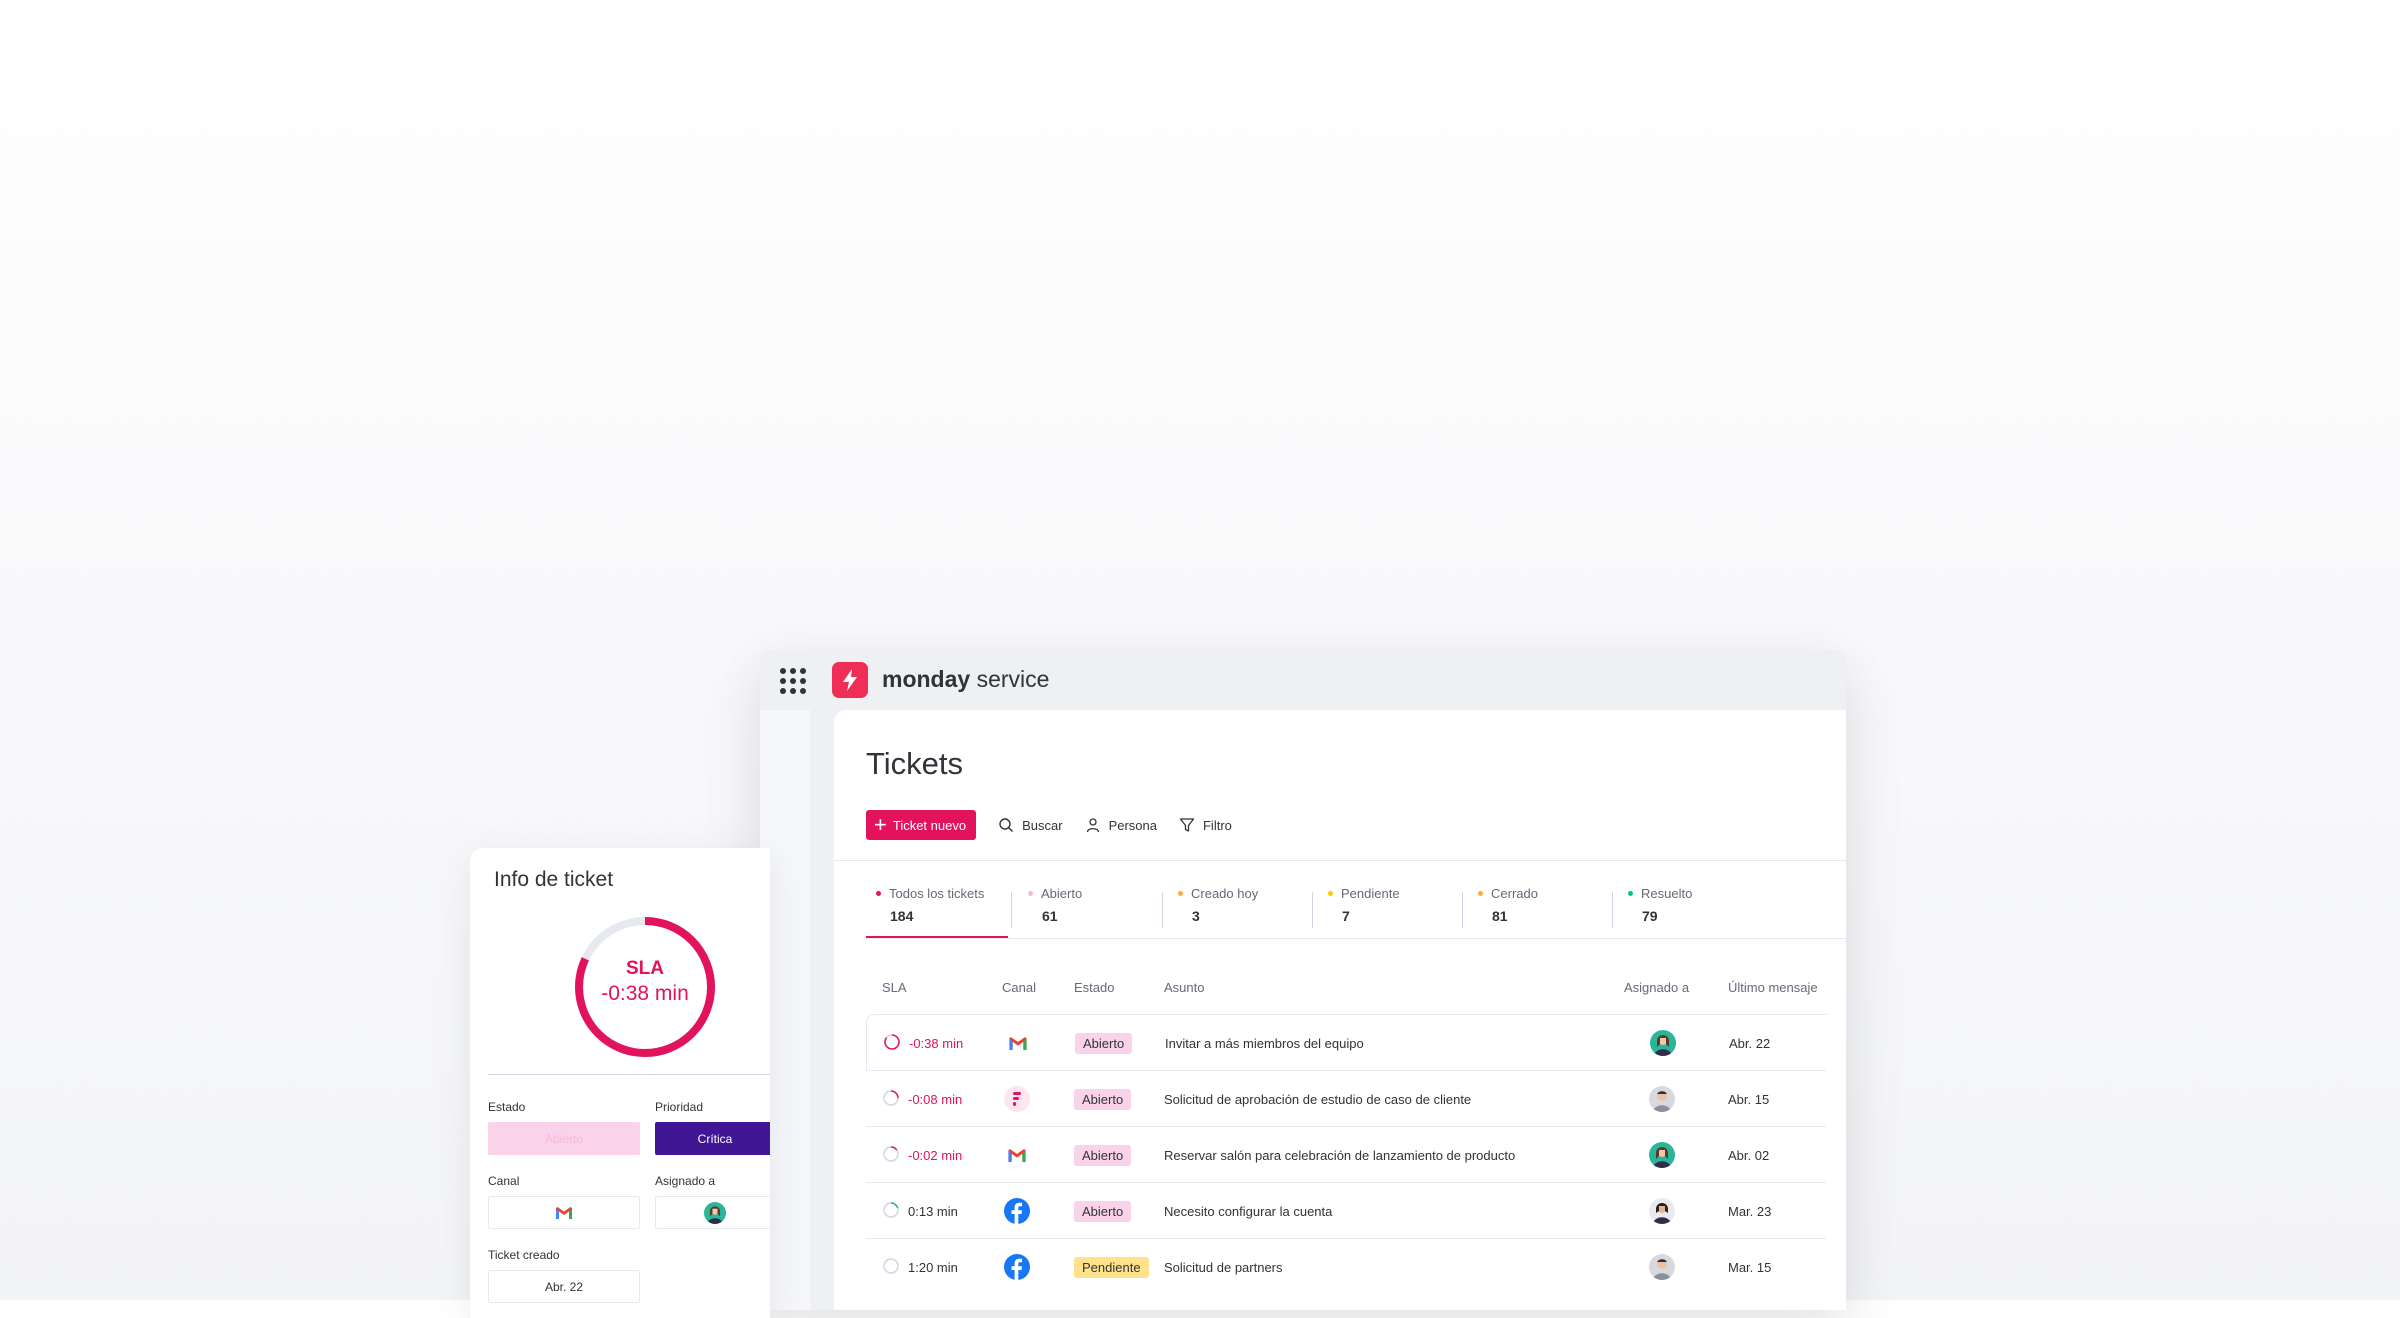 This screenshot has width=2400, height=1318. I want to click on sla-ring-value: -0:38 min, so click(645, 993).